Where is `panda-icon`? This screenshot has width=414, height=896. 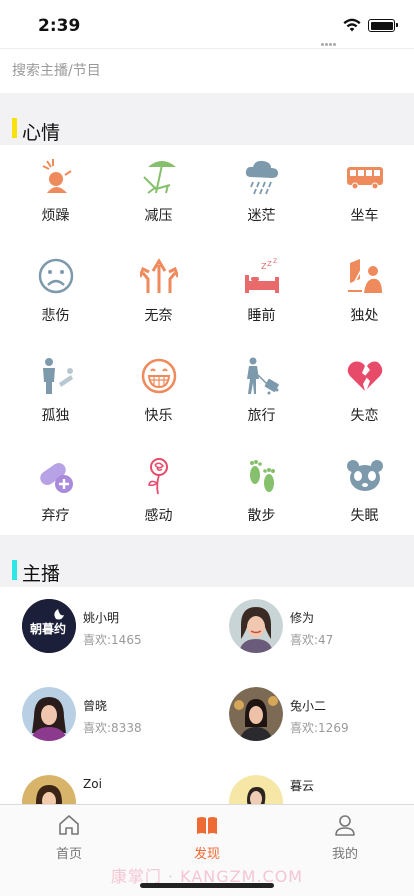 panda-icon is located at coordinates (365, 475).